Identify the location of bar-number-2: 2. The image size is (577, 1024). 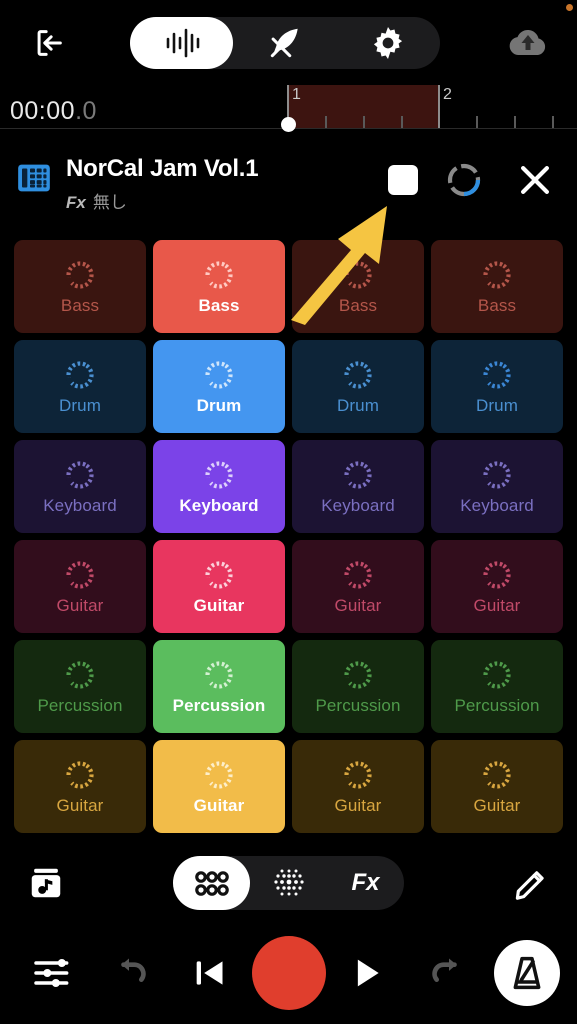
(447, 94).